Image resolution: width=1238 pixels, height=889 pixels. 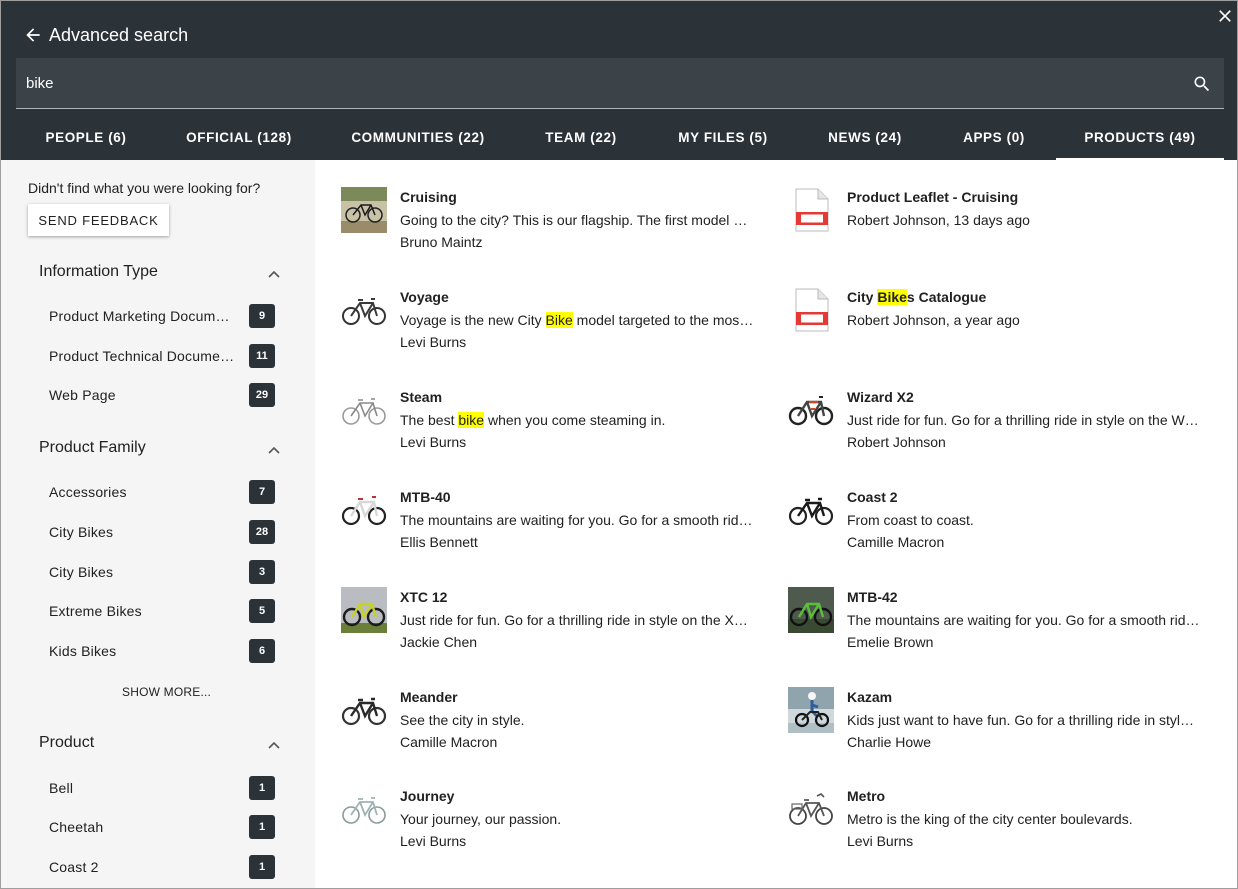 What do you see at coordinates (870, 697) in the screenshot?
I see `result-title: Kazam` at bounding box center [870, 697].